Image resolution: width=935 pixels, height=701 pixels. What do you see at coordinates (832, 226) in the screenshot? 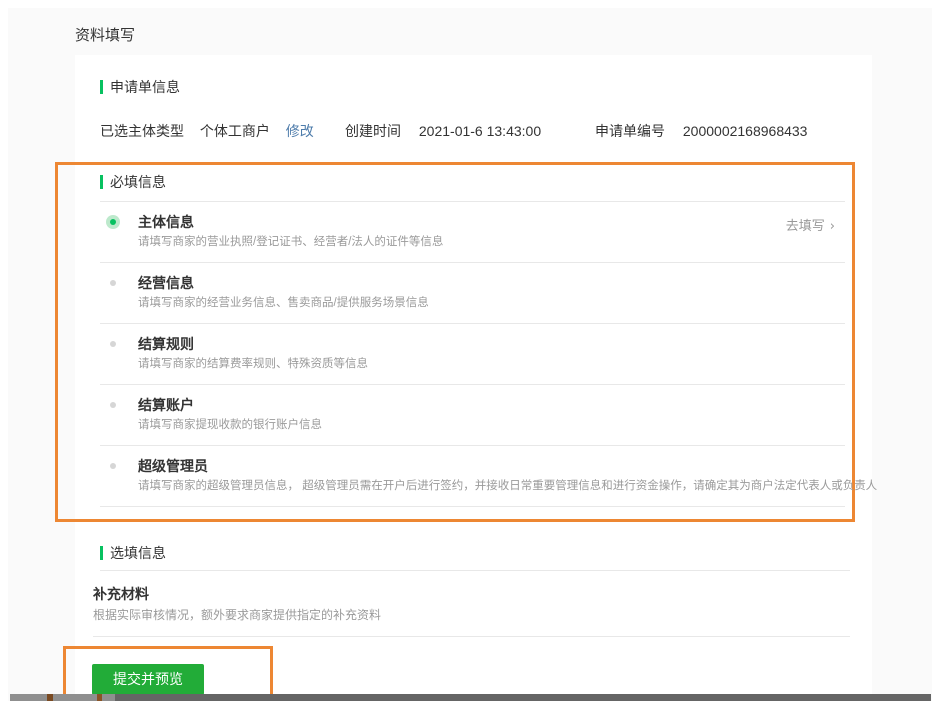
I see `chevron-right-icon: ›` at bounding box center [832, 226].